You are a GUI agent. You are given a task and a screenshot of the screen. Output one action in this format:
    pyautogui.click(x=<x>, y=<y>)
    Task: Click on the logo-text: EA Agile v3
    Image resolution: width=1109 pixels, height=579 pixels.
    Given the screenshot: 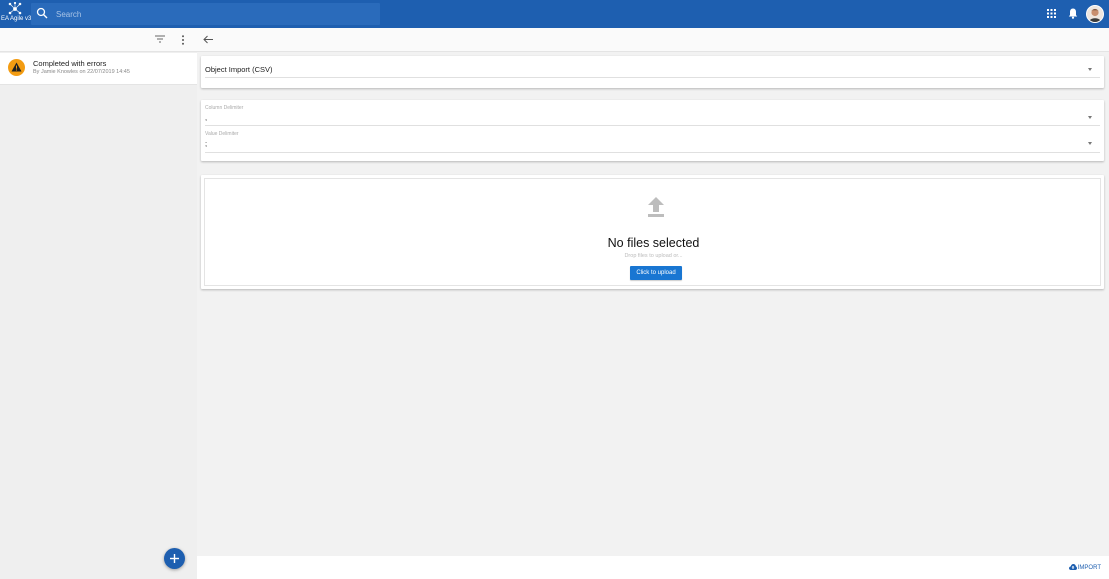 What is the action you would take?
    pyautogui.click(x=16, y=19)
    